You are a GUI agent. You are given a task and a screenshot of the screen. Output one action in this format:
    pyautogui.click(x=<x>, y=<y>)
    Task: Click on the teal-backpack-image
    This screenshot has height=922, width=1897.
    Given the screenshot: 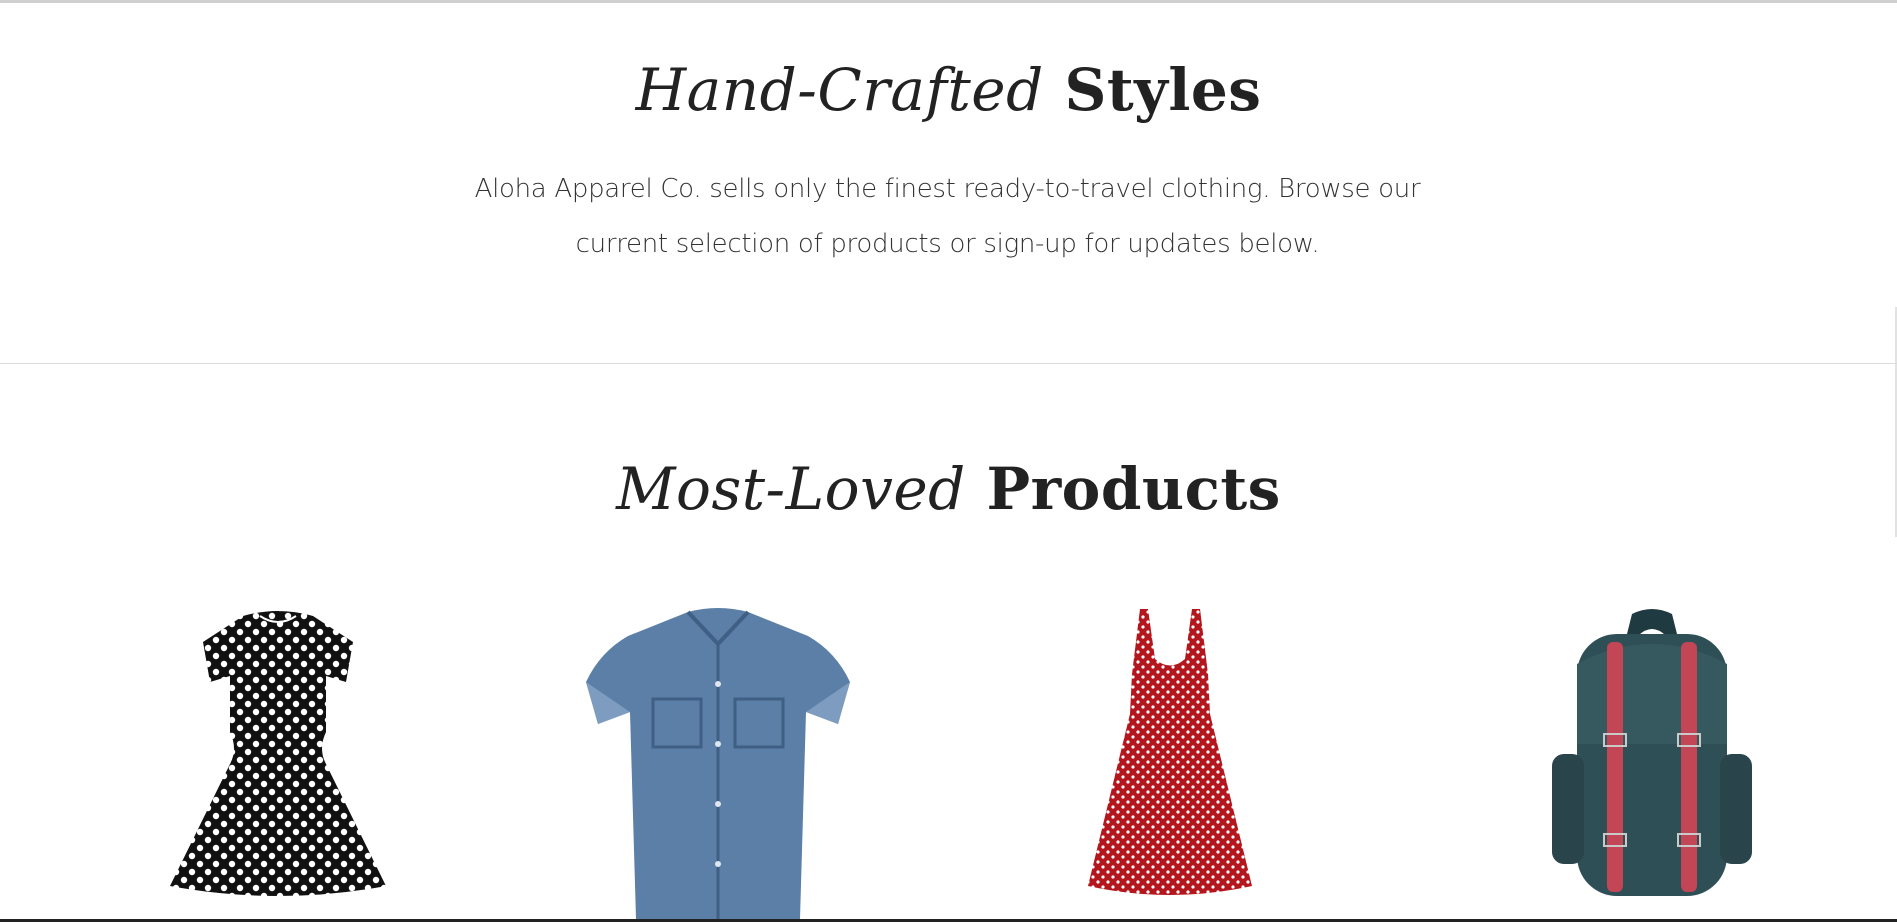 What is the action you would take?
    pyautogui.click(x=1652, y=754)
    